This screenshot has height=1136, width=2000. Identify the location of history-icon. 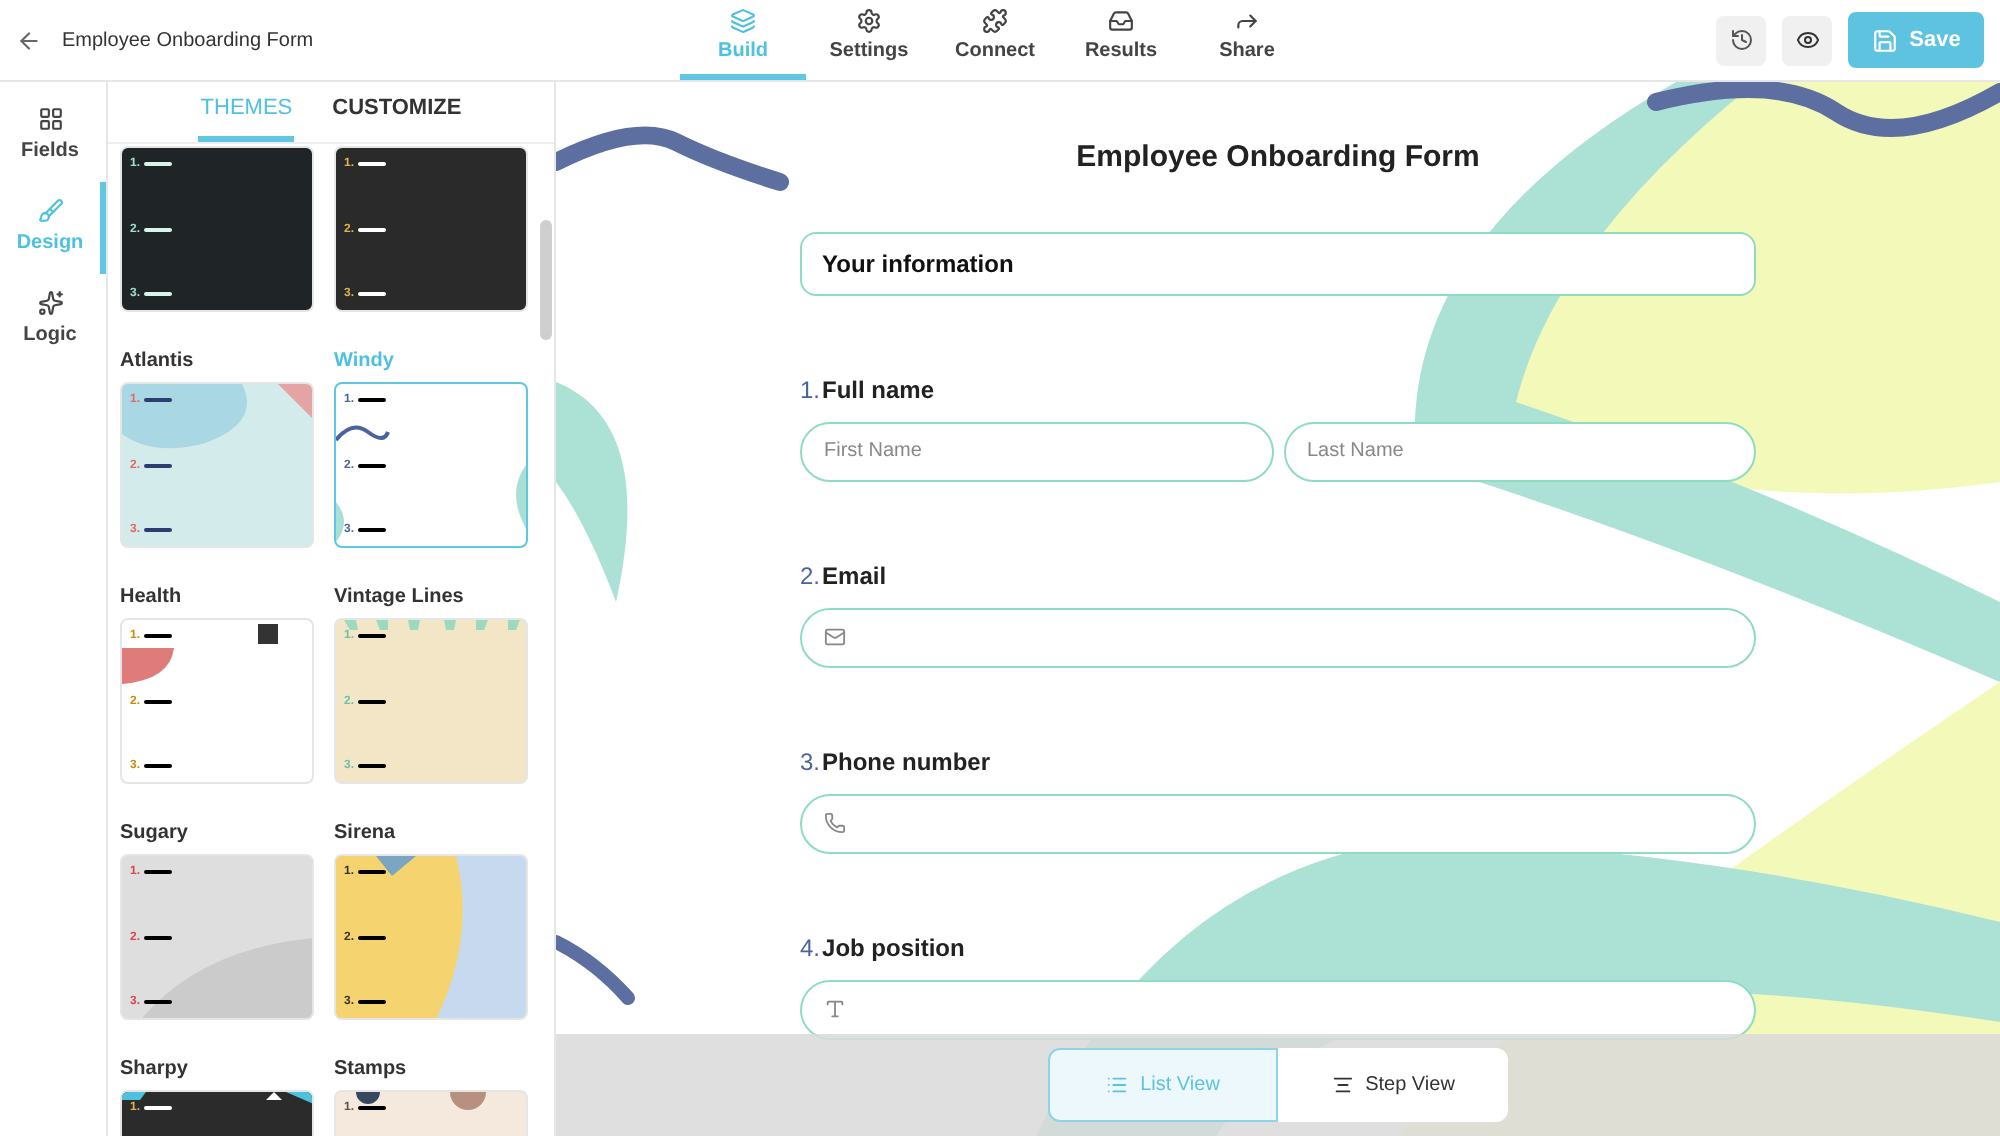
(1741, 40).